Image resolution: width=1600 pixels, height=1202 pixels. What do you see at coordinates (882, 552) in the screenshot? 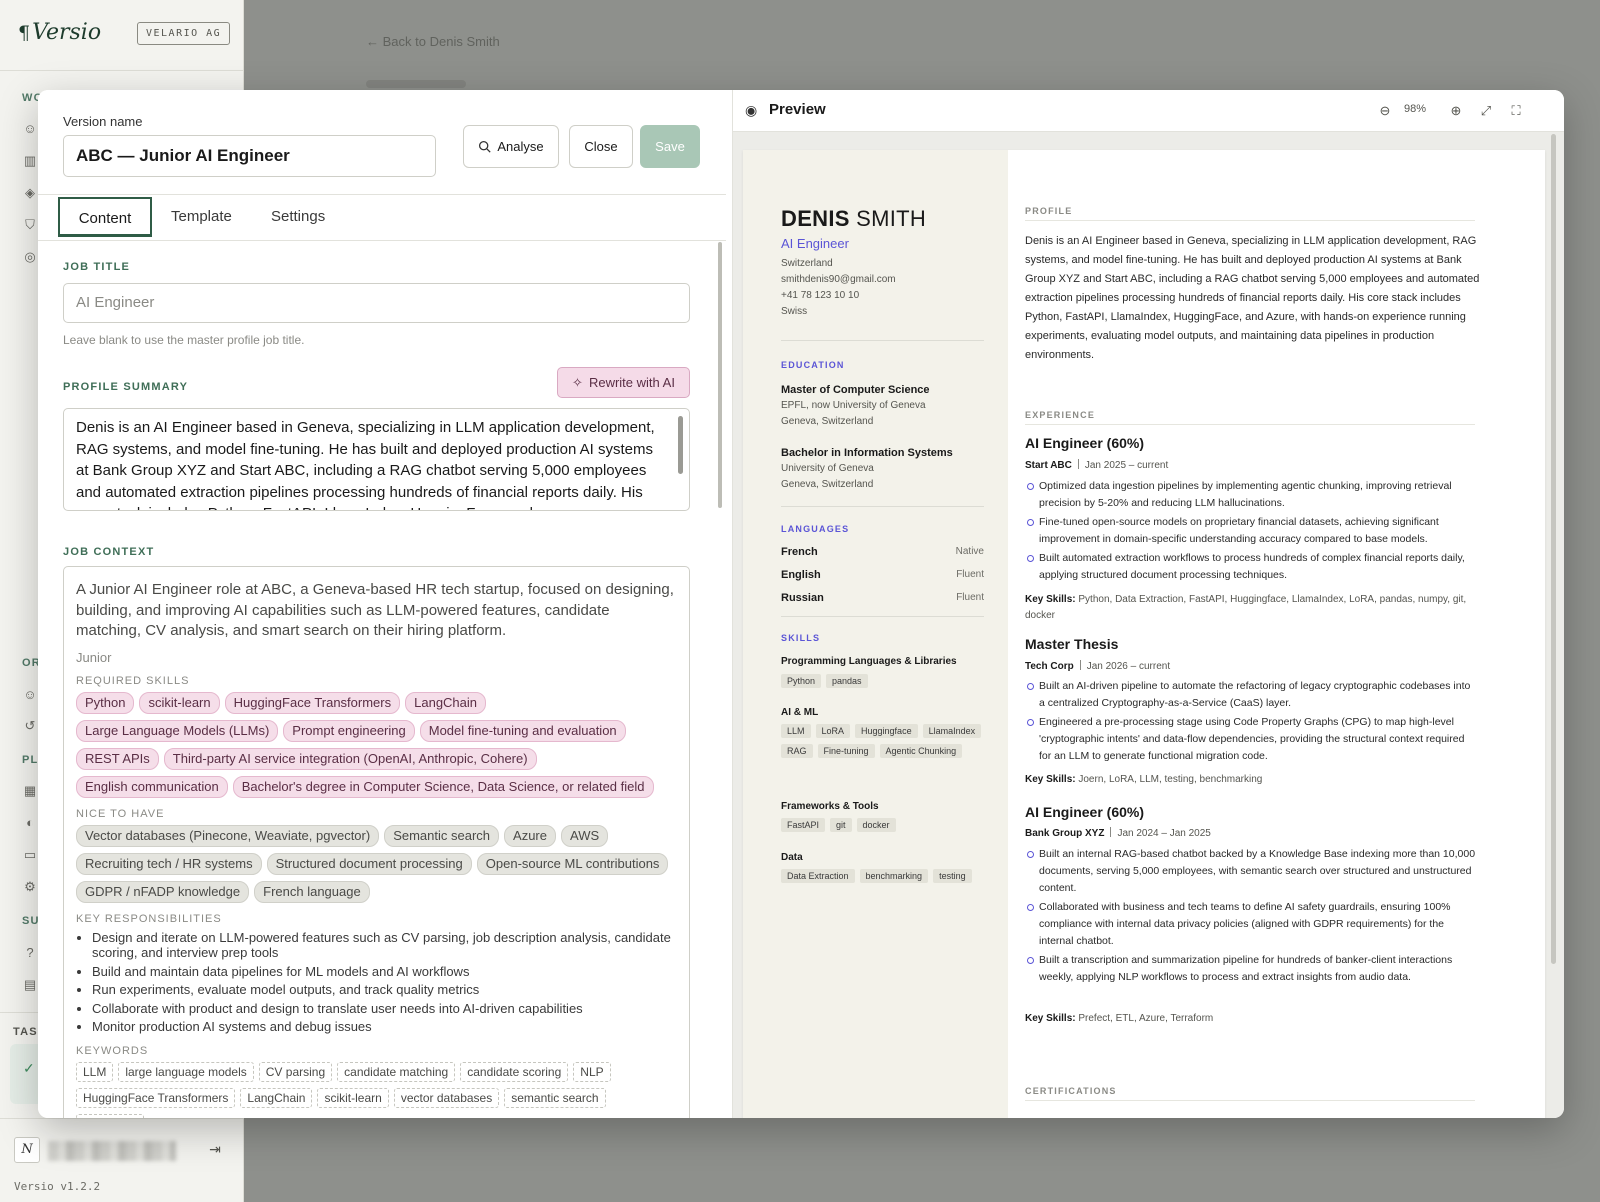
I see `cv-language-row: French Native` at bounding box center [882, 552].